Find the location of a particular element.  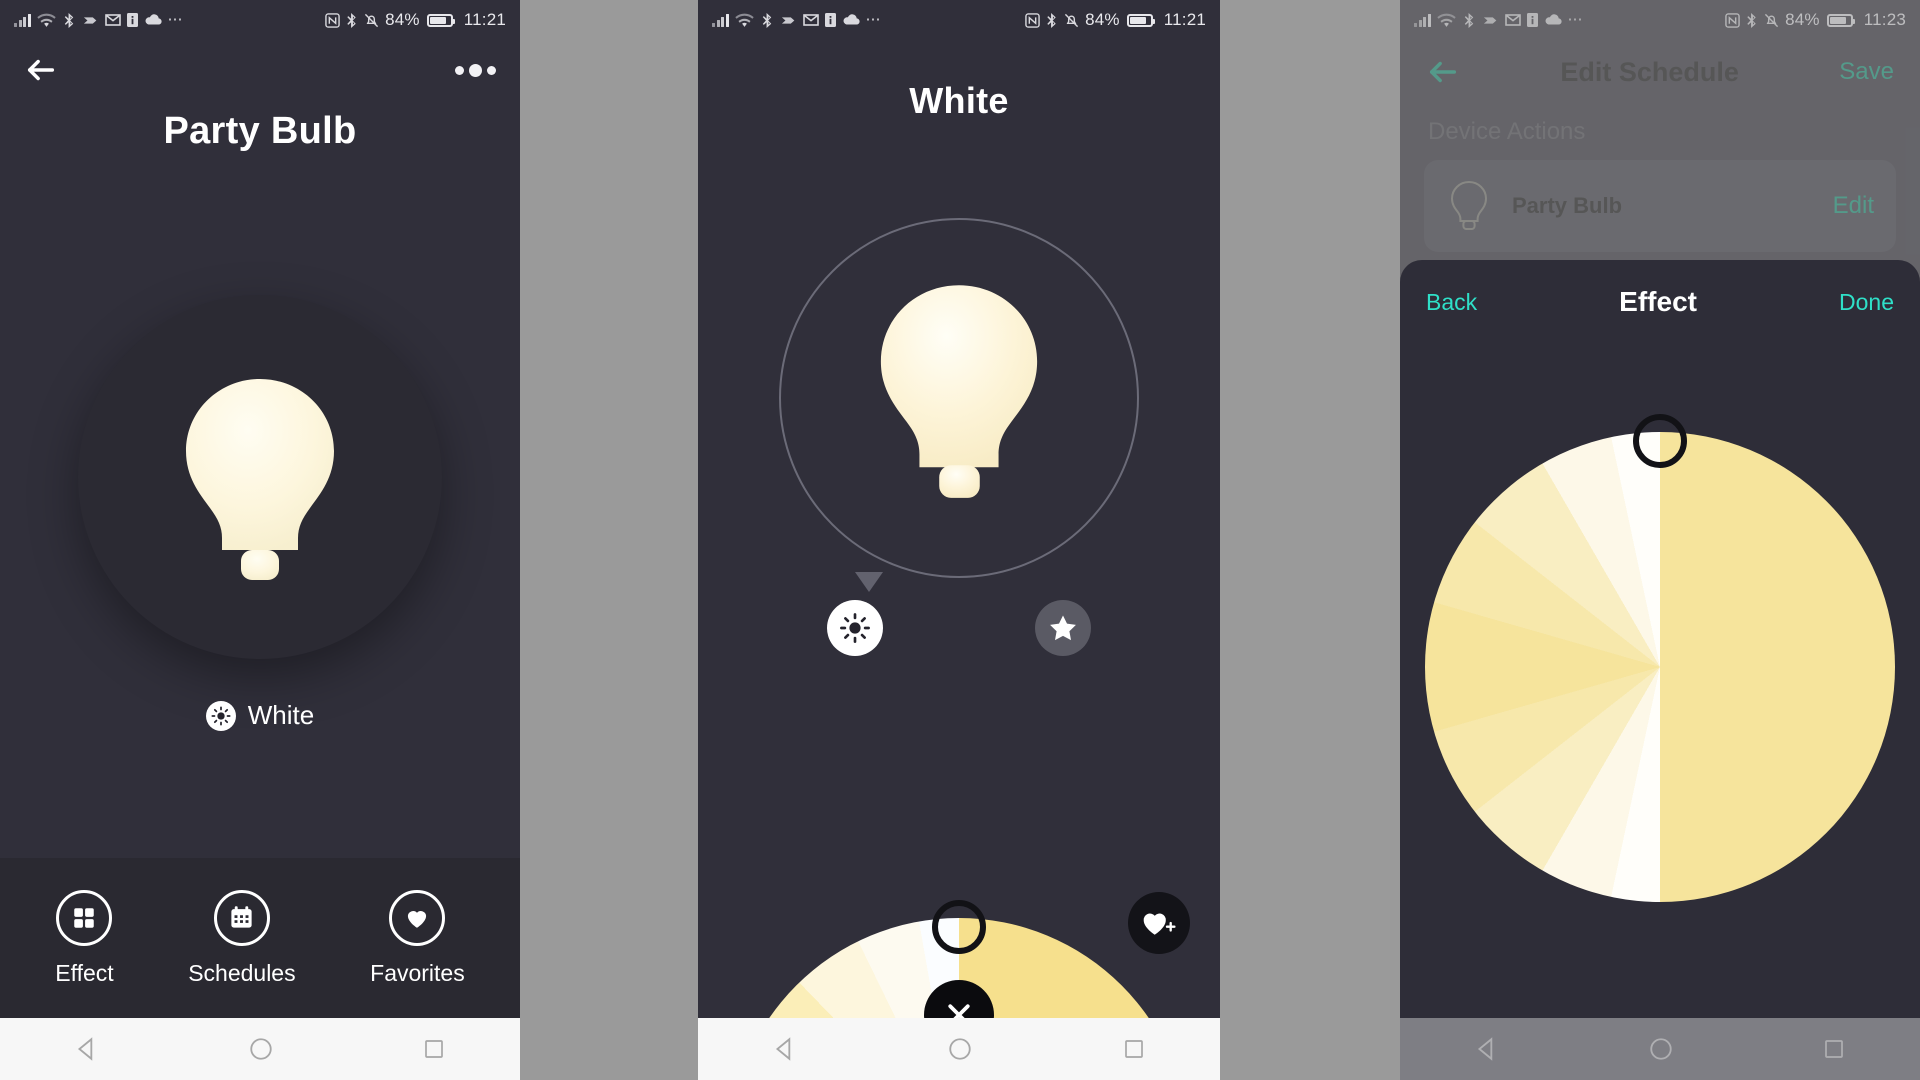

color-temperature-wheel is located at coordinates (1660, 667).